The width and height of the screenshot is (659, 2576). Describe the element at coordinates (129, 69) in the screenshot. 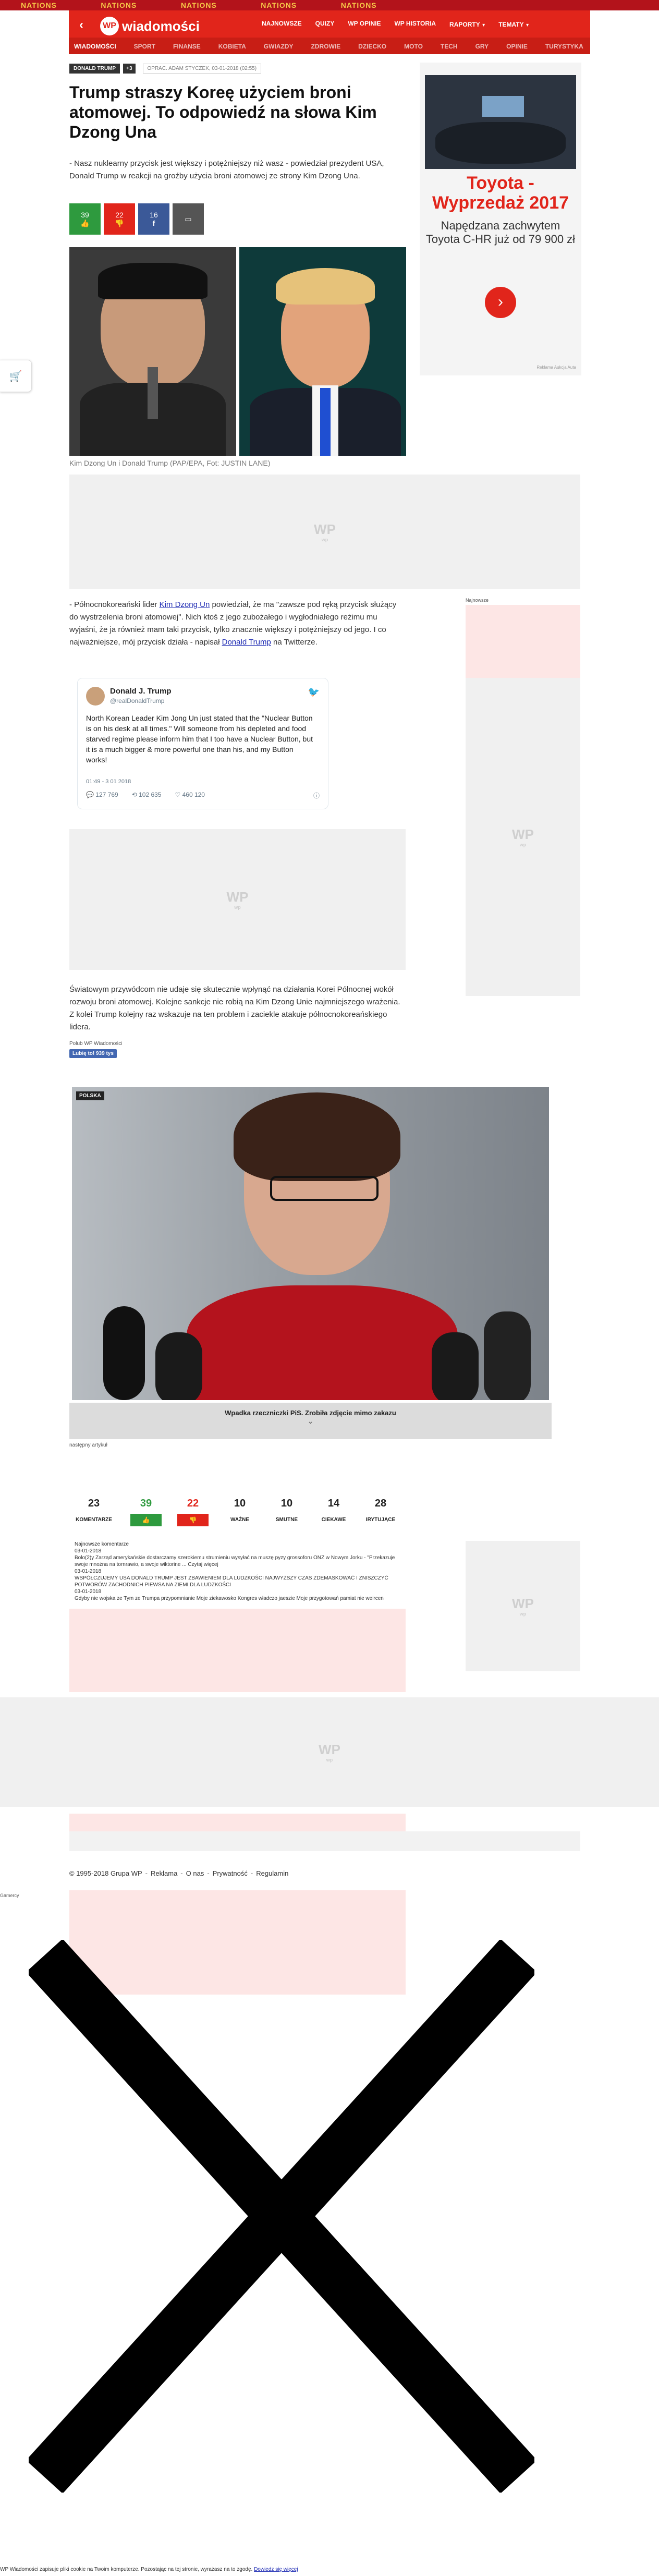

I see `tag-more: +3` at that location.